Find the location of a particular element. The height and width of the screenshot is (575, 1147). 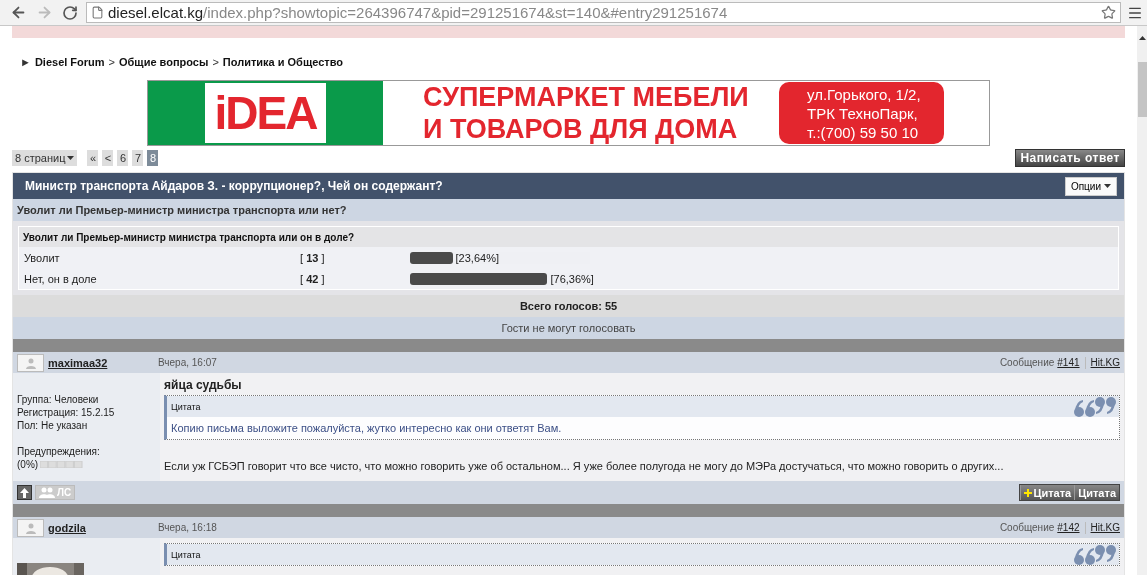

breadcrumb-link: Diesel Forum is located at coordinates (69, 62).